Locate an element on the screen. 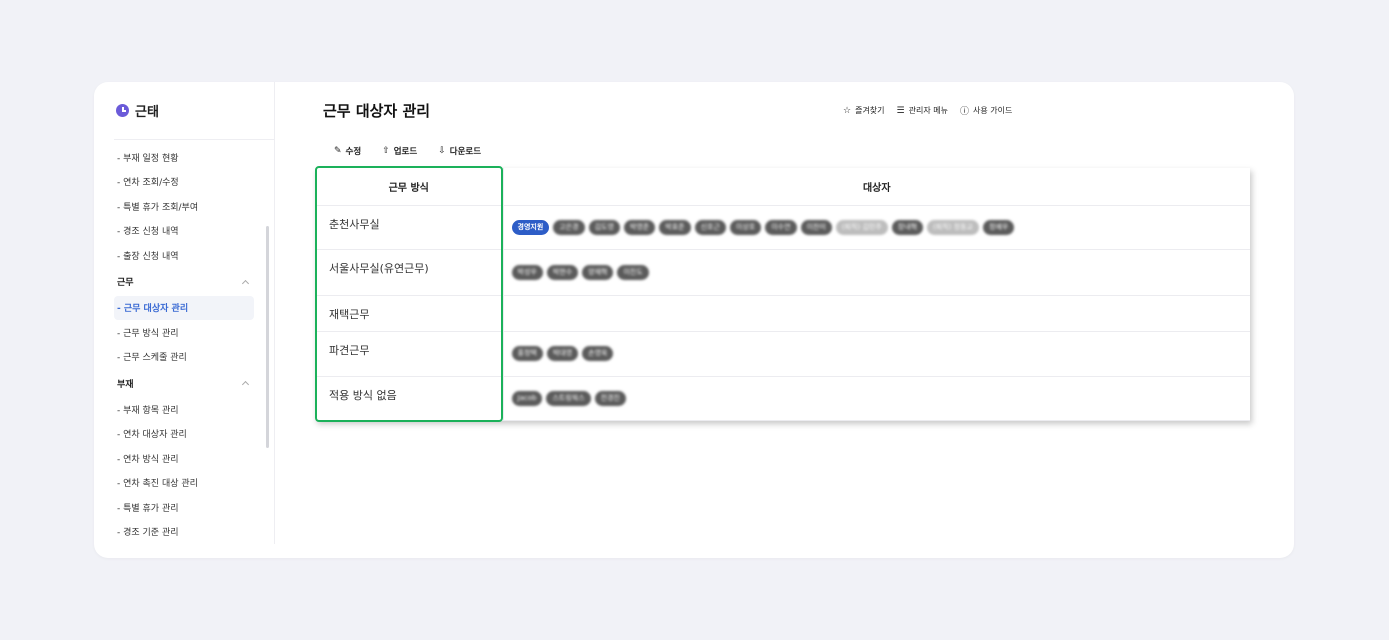 The height and width of the screenshot is (640, 1389). member-tag: 박현수 is located at coordinates (562, 272).